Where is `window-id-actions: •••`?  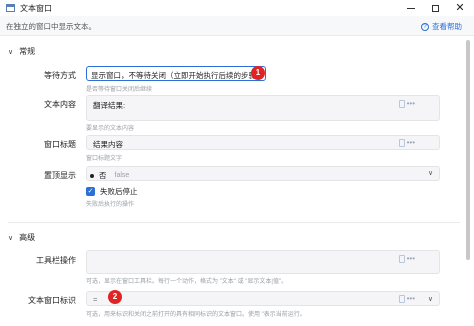
window-id-actions: ••• is located at coordinates (406, 298).